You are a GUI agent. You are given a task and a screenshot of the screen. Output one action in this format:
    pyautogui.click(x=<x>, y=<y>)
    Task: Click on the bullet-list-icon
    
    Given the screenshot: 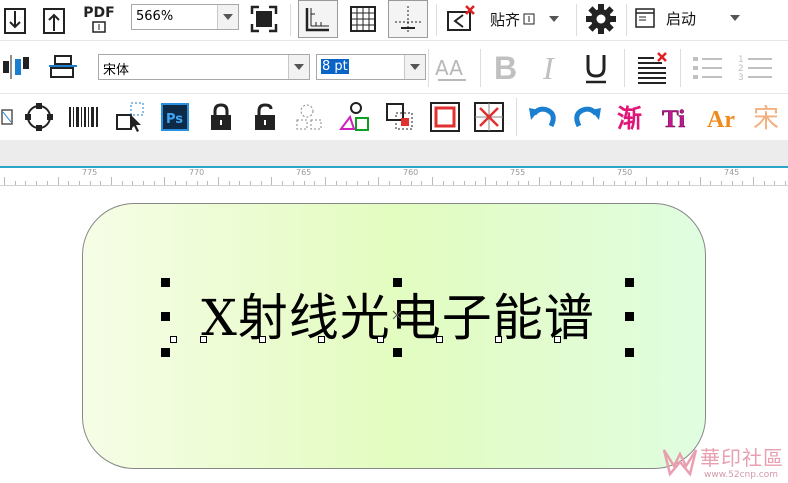 What is the action you would take?
    pyautogui.click(x=707, y=68)
    